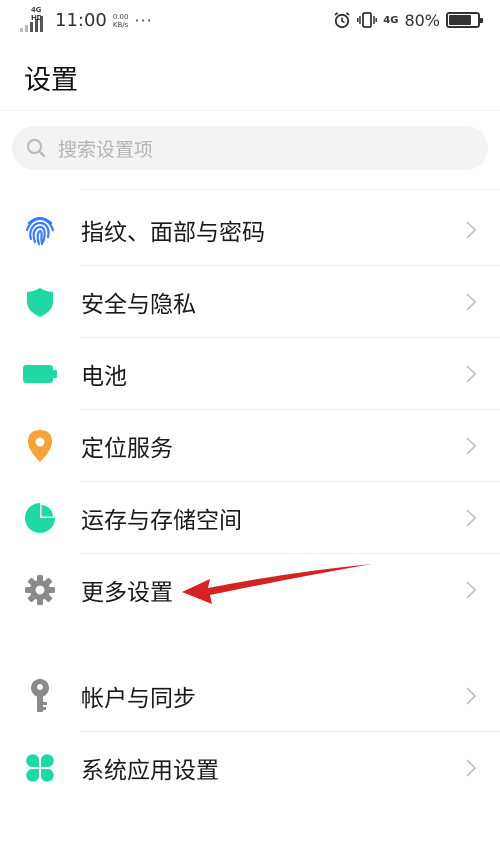  I want to click on settings-item-accounts-sync: 帐户与同步, so click(250, 696).